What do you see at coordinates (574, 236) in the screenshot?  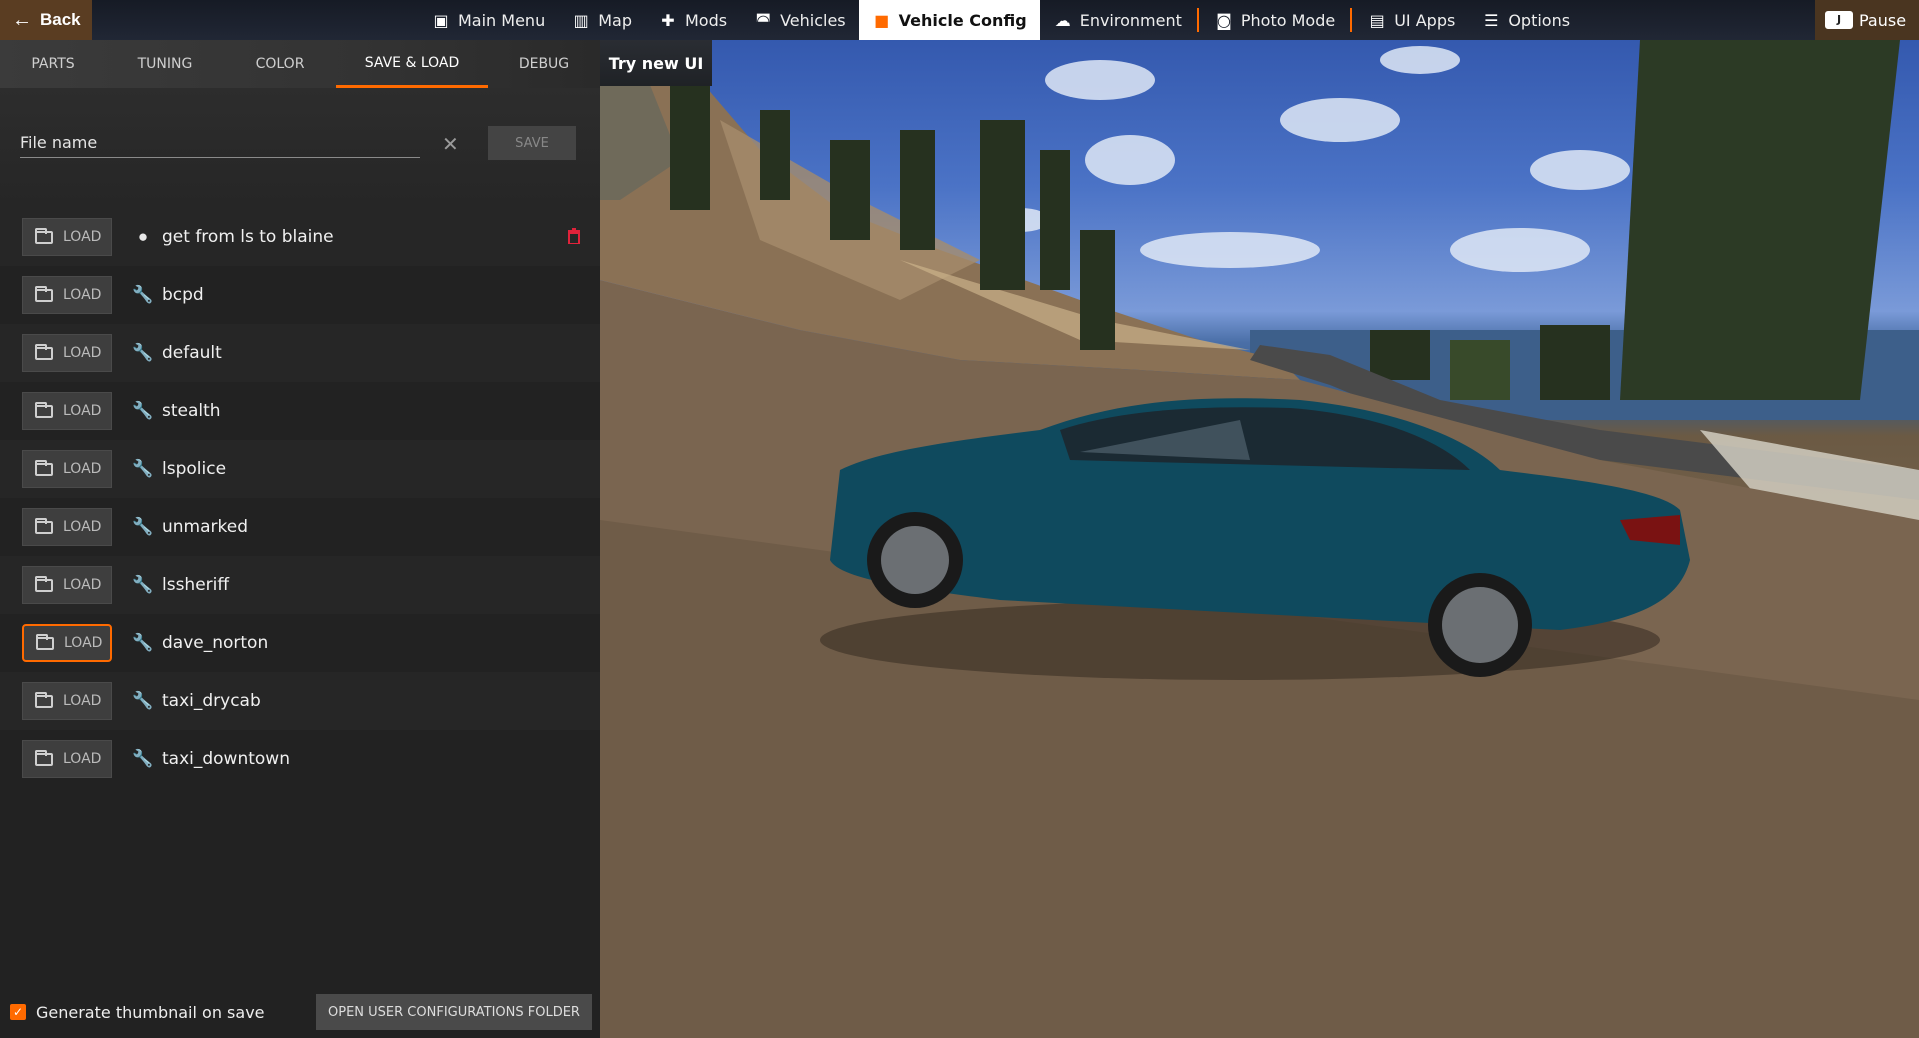 I see `trash-icon` at bounding box center [574, 236].